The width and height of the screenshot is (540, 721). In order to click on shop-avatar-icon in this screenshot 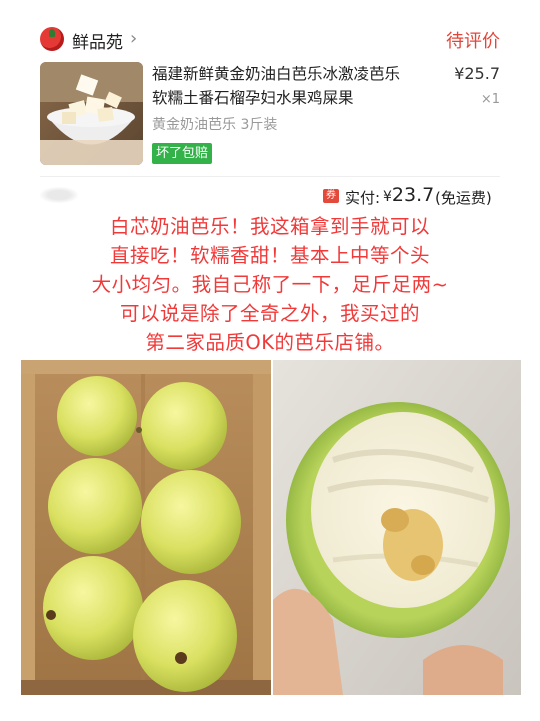, I will do `click(52, 39)`.